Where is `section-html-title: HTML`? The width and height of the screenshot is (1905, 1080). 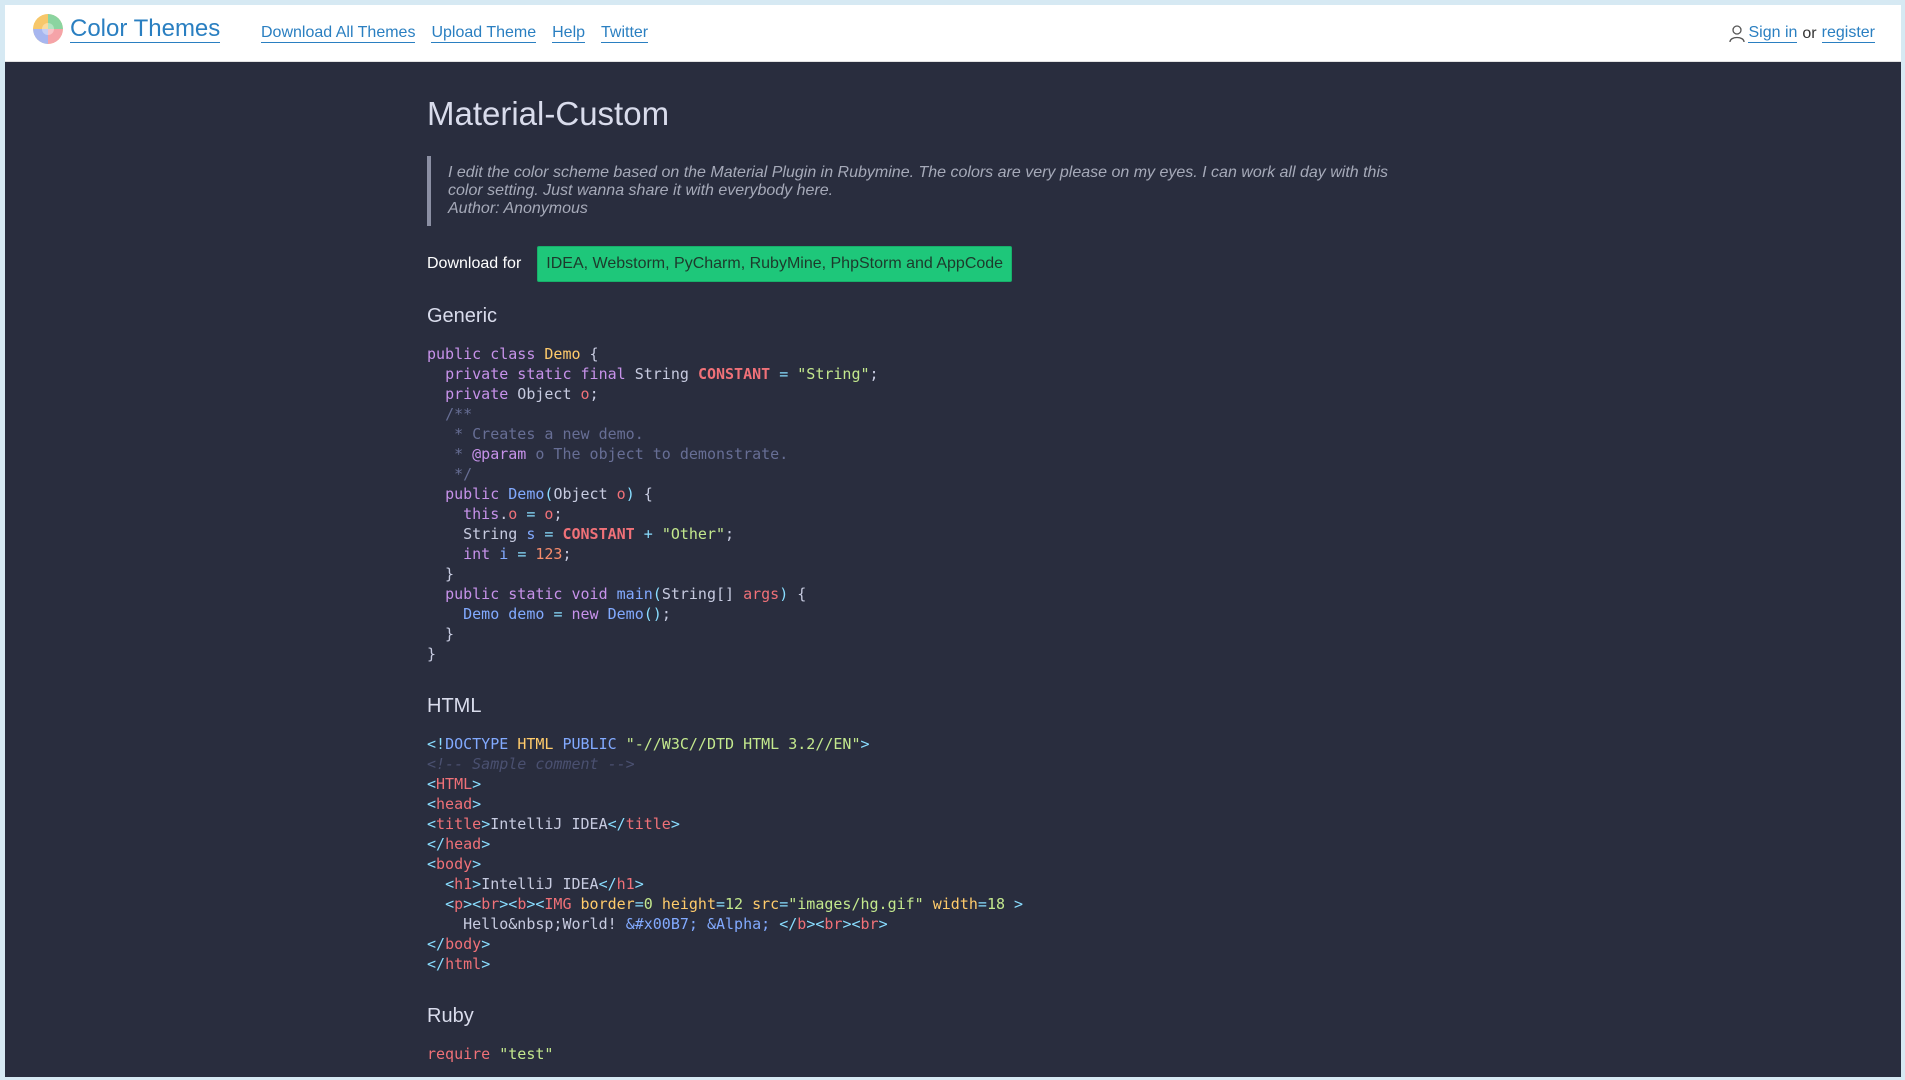 section-html-title: HTML is located at coordinates (454, 706).